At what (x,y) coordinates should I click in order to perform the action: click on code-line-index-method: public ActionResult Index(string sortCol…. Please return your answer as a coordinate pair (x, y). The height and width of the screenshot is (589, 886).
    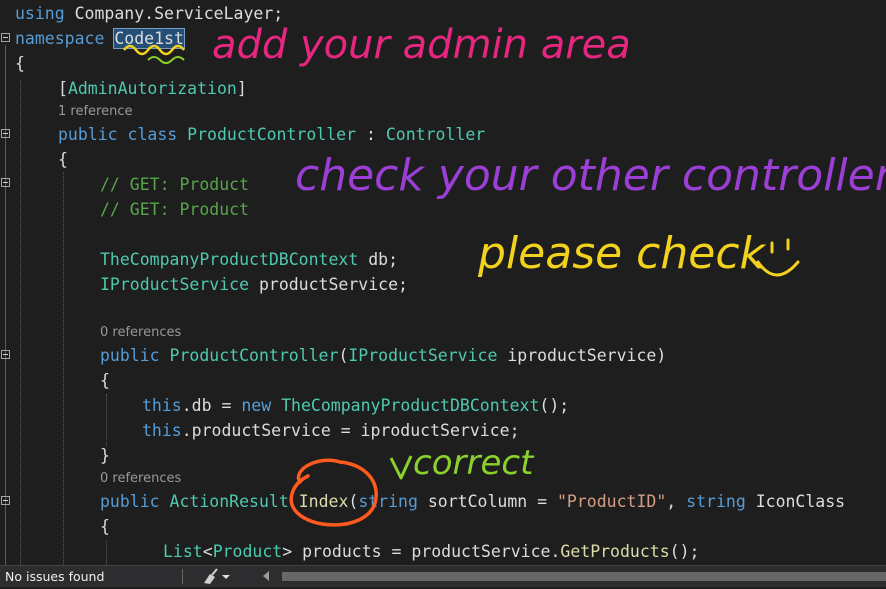
    Looking at the image, I should click on (472, 501).